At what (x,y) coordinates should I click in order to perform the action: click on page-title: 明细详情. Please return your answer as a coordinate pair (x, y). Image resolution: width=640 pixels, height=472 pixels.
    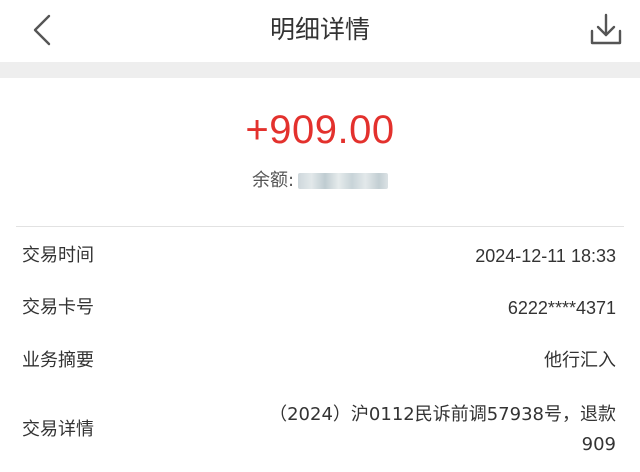
    Looking at the image, I should click on (319, 29).